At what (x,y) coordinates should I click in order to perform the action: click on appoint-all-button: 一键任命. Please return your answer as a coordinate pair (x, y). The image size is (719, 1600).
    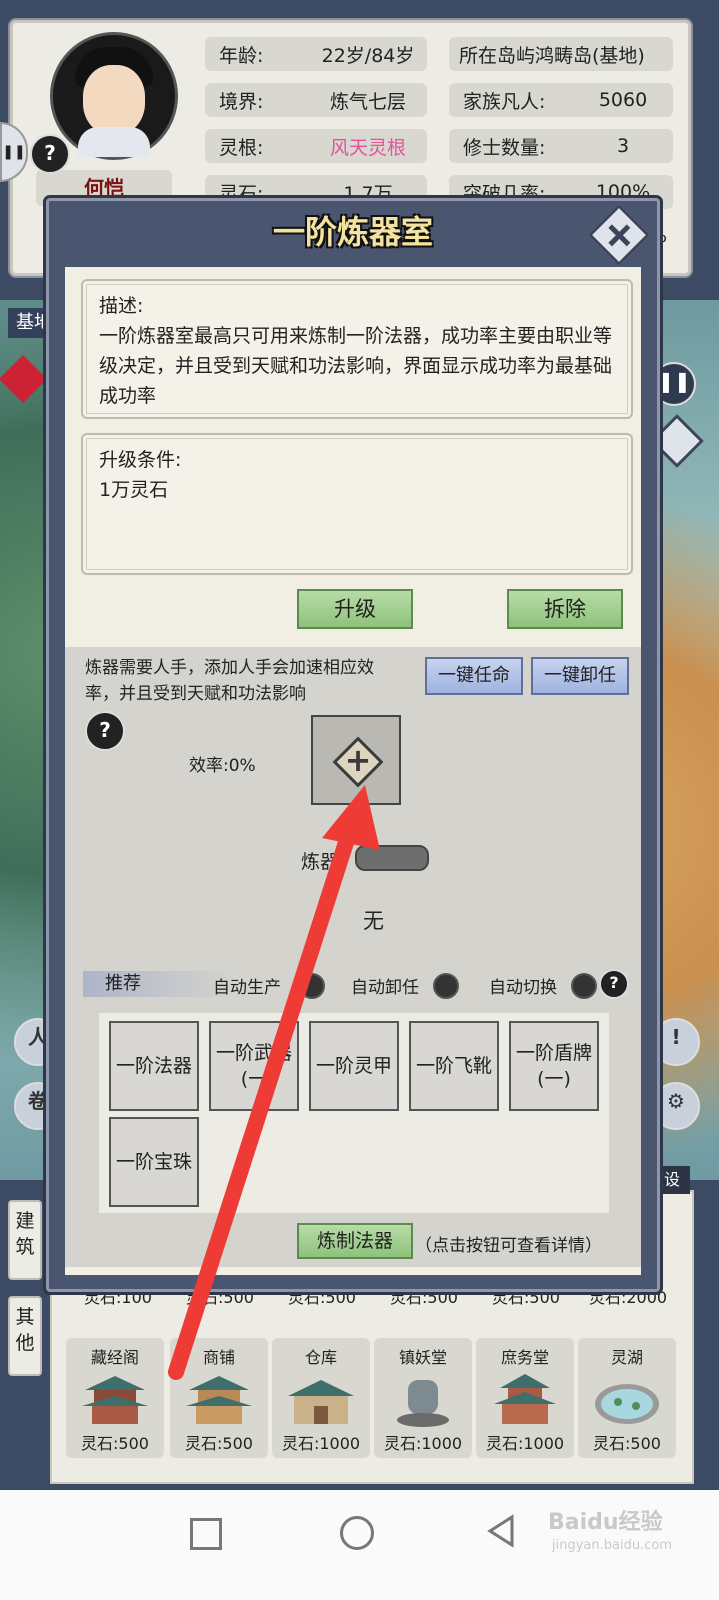
    Looking at the image, I should click on (474, 676).